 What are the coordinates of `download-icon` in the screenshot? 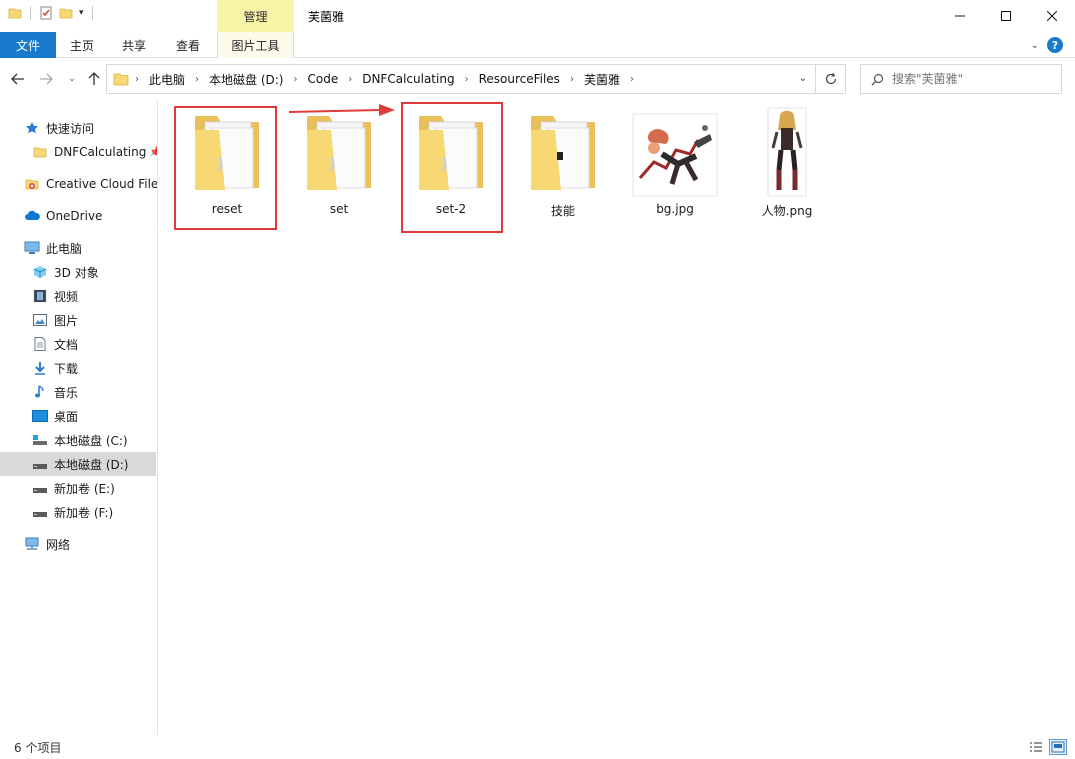 It's located at (40, 368).